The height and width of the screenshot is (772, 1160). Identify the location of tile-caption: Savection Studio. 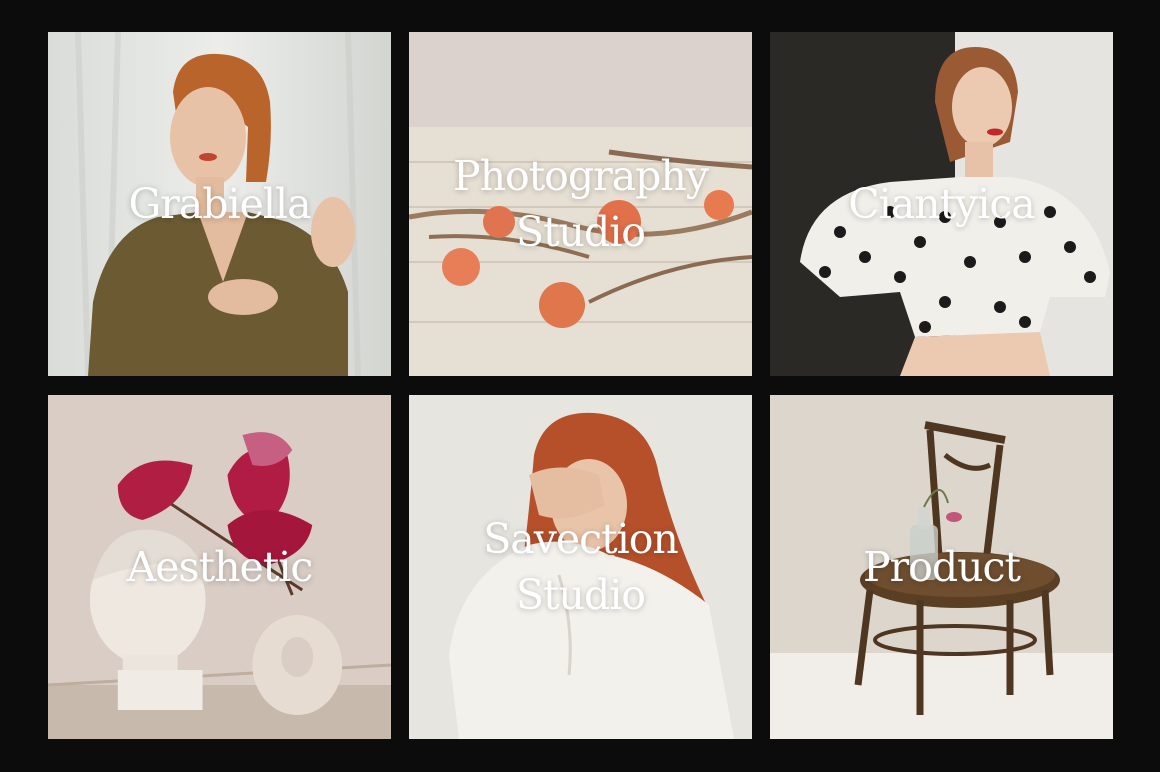
(580, 567).